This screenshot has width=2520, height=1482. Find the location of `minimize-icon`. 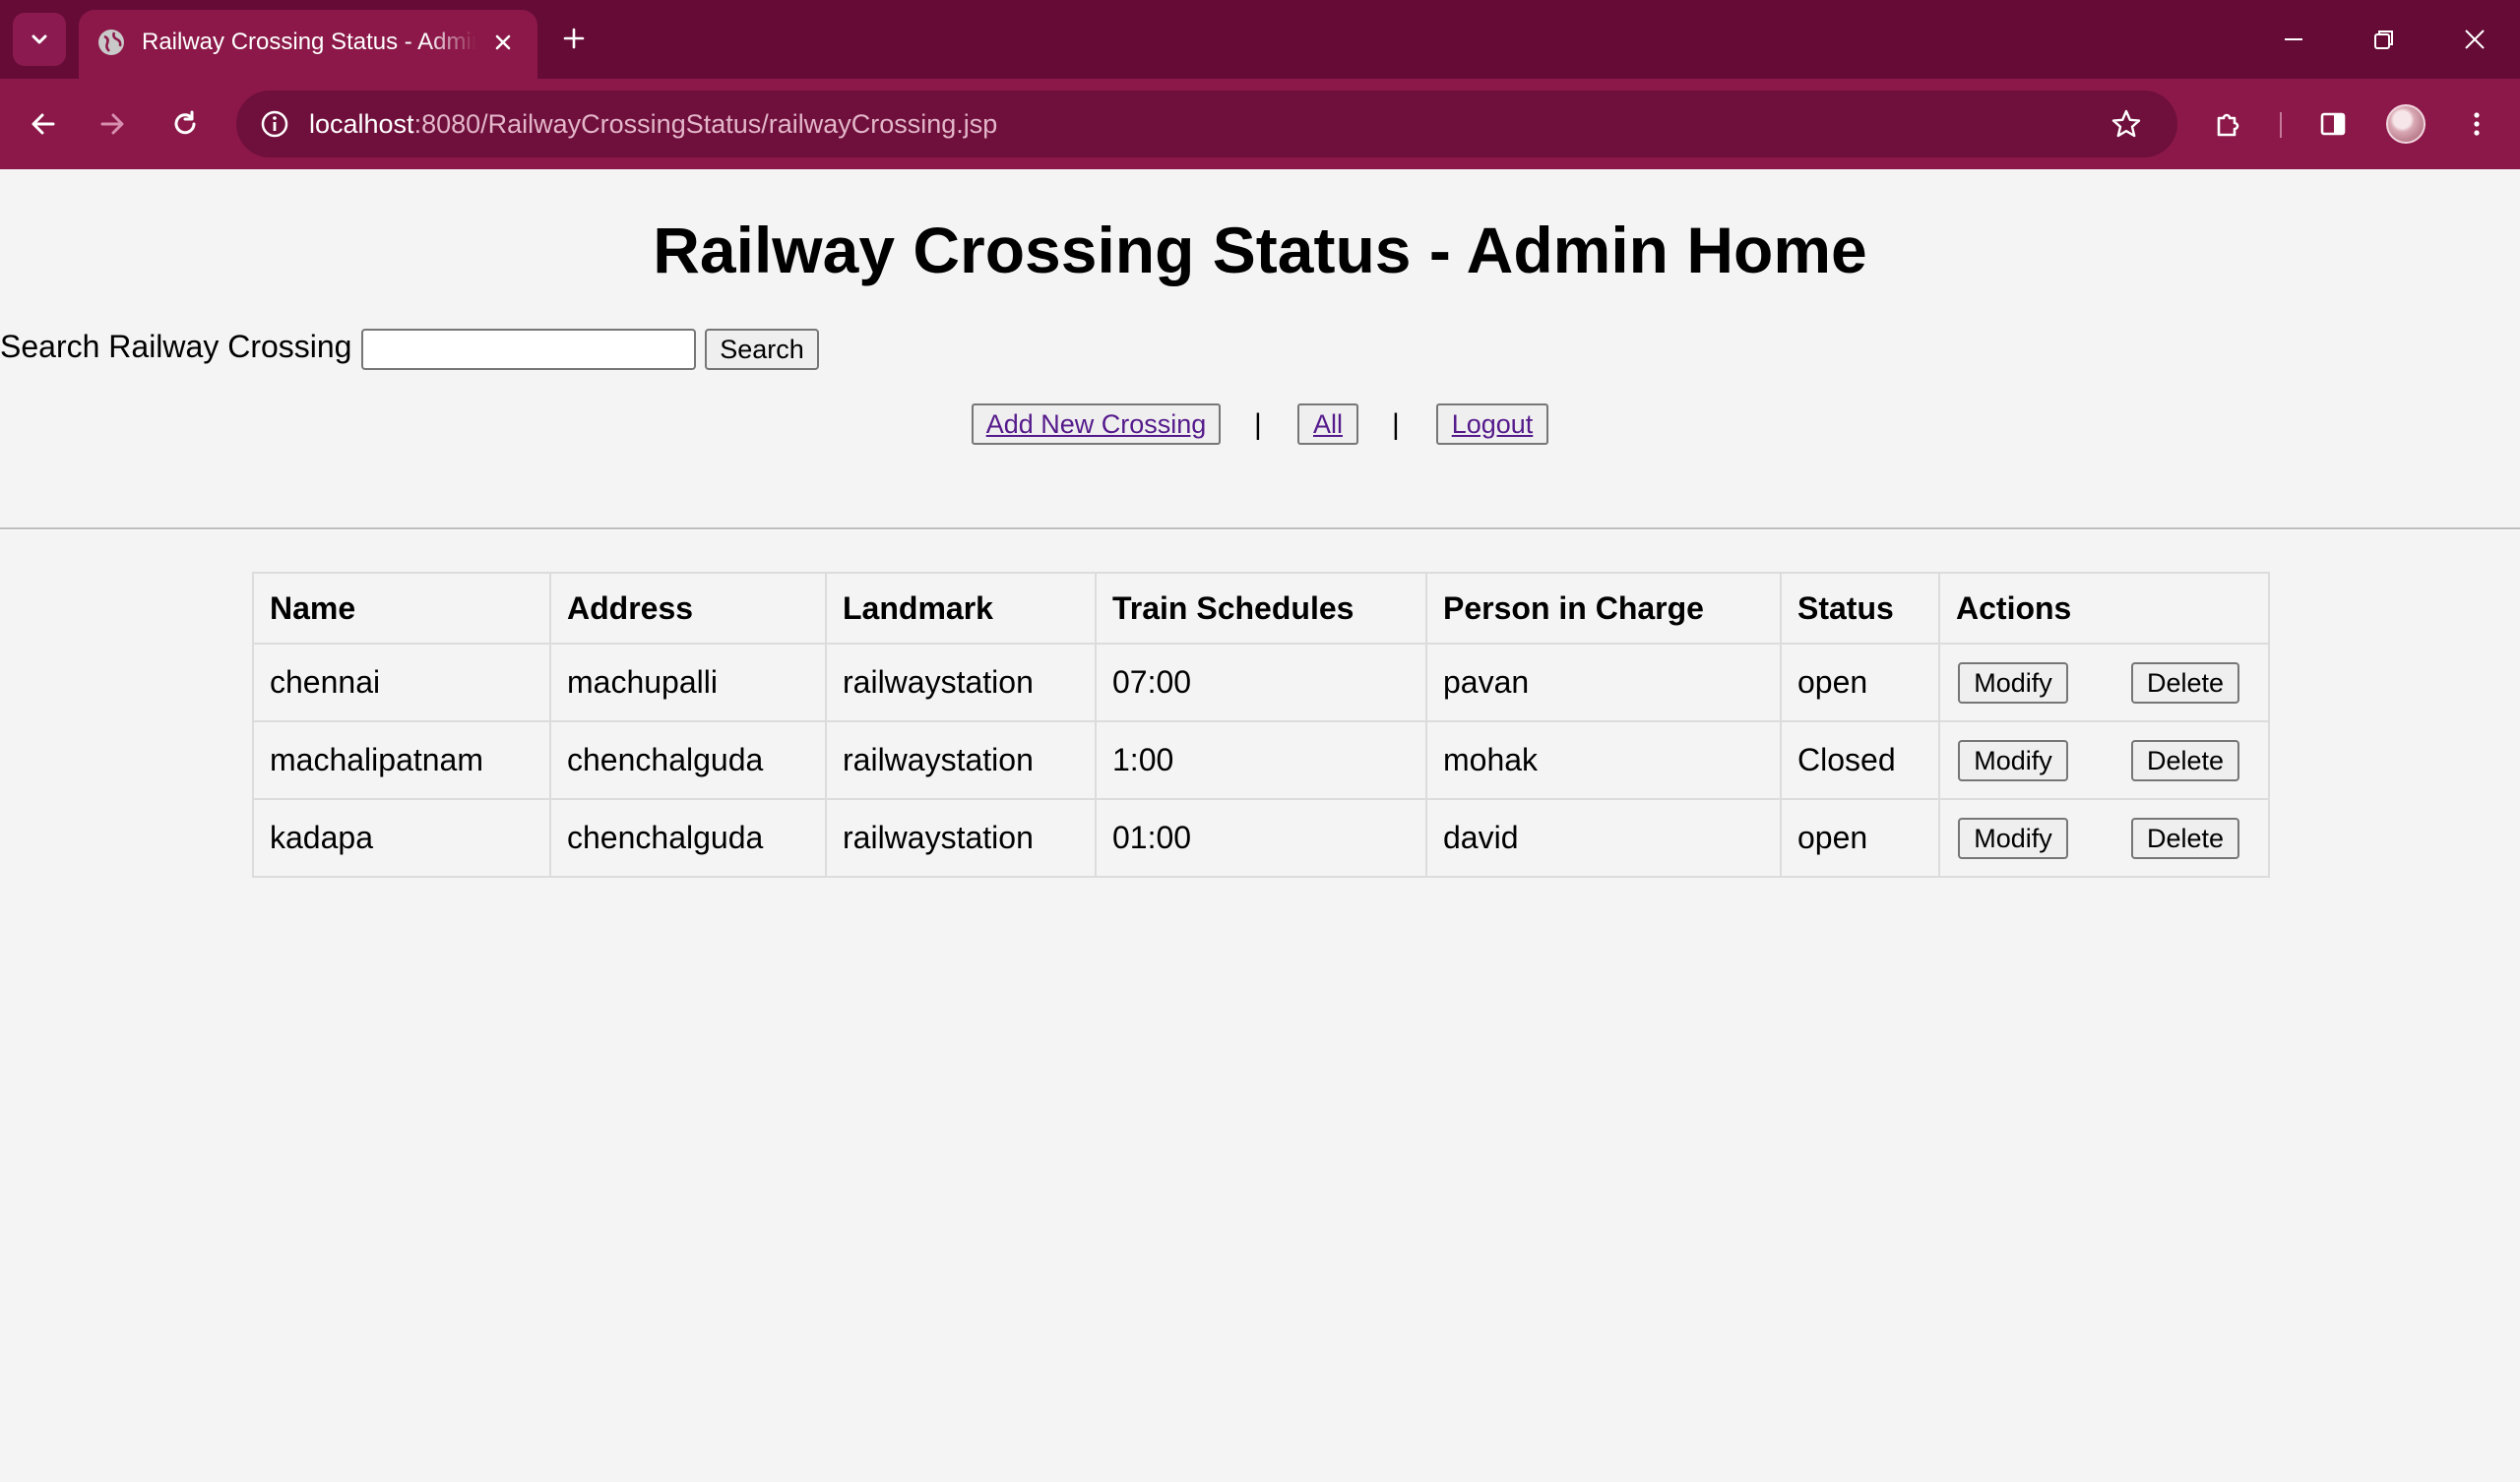

minimize-icon is located at coordinates (2293, 39).